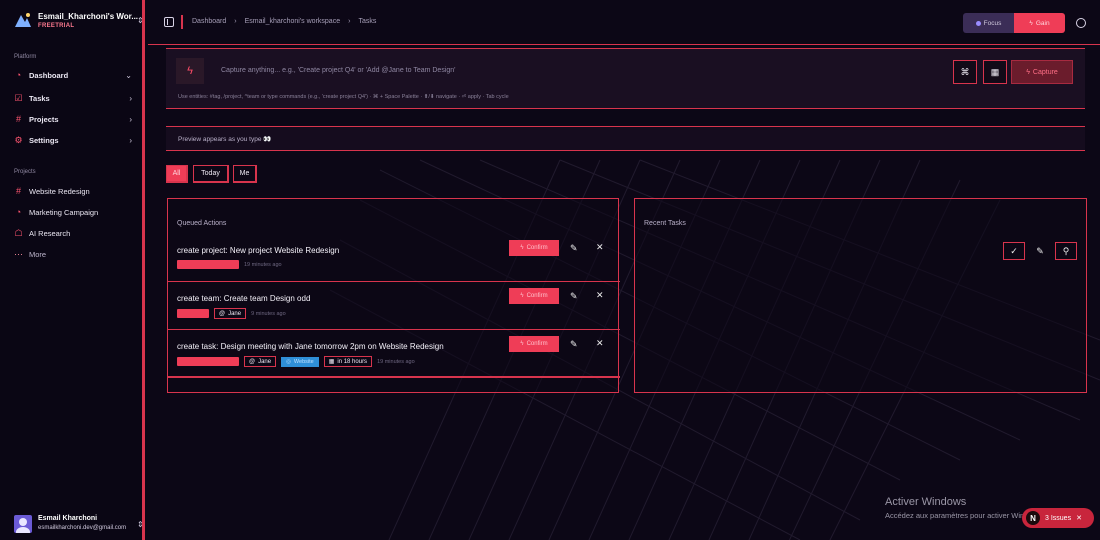 This screenshot has height=540, width=1100. I want to click on sidebar-item-settings: ⚙ Settings ›, so click(75, 140).